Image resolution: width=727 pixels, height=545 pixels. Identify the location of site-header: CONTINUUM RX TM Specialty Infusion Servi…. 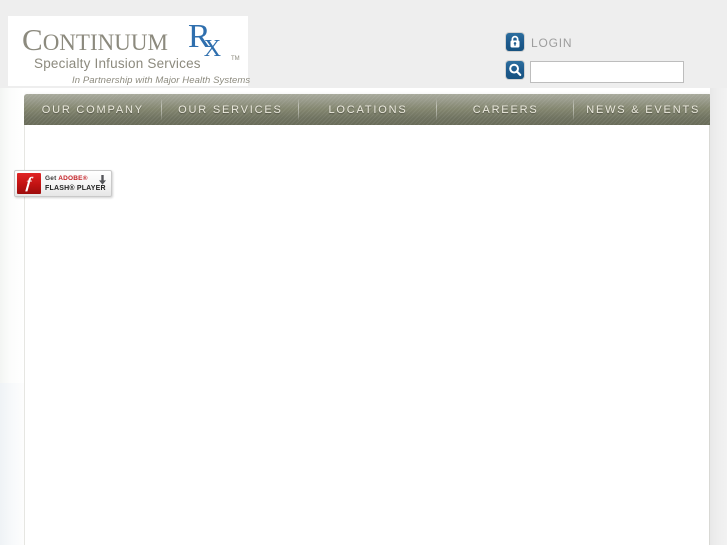
(363, 48).